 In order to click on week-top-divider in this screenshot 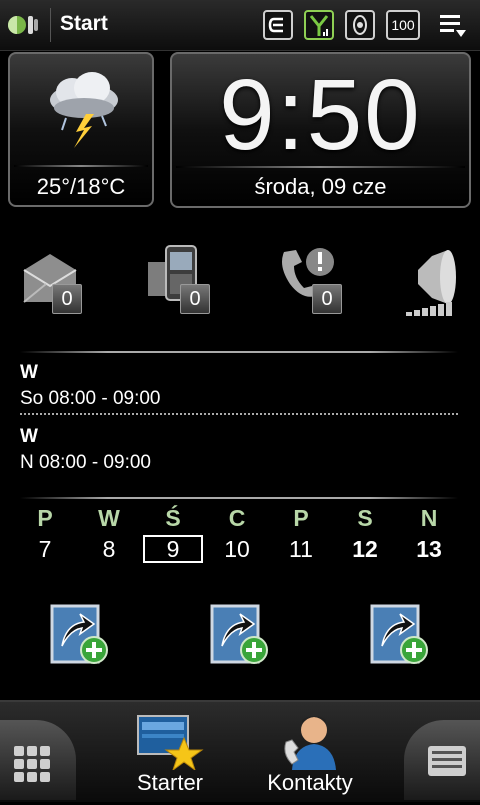, I will do `click(239, 498)`.